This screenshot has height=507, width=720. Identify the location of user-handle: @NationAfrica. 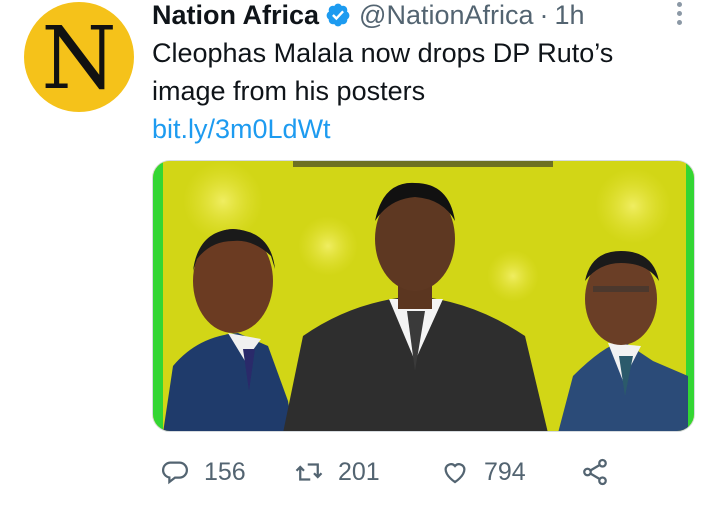
(446, 15).